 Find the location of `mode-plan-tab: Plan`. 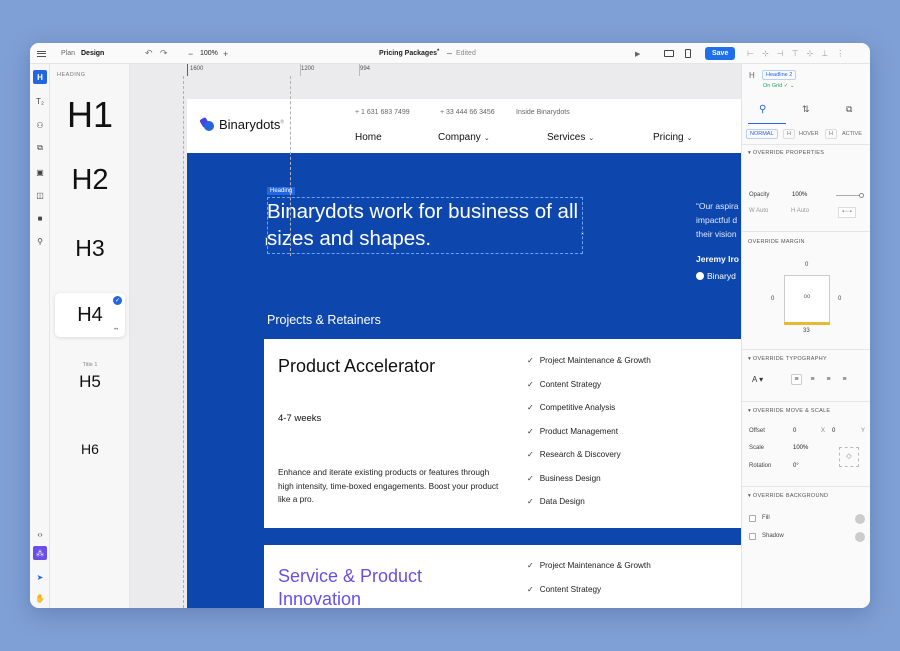

mode-plan-tab: Plan is located at coordinates (68, 53).